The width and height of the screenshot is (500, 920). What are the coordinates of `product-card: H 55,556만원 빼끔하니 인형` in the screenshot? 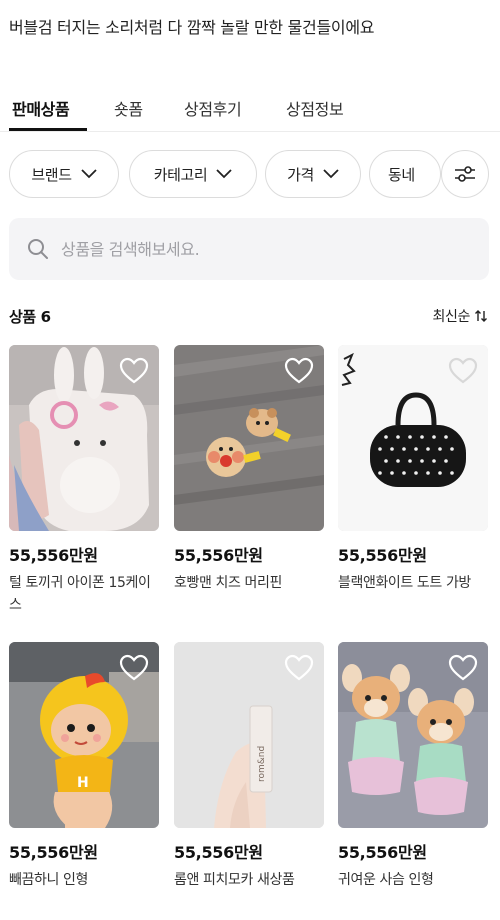 It's located at (84, 766).